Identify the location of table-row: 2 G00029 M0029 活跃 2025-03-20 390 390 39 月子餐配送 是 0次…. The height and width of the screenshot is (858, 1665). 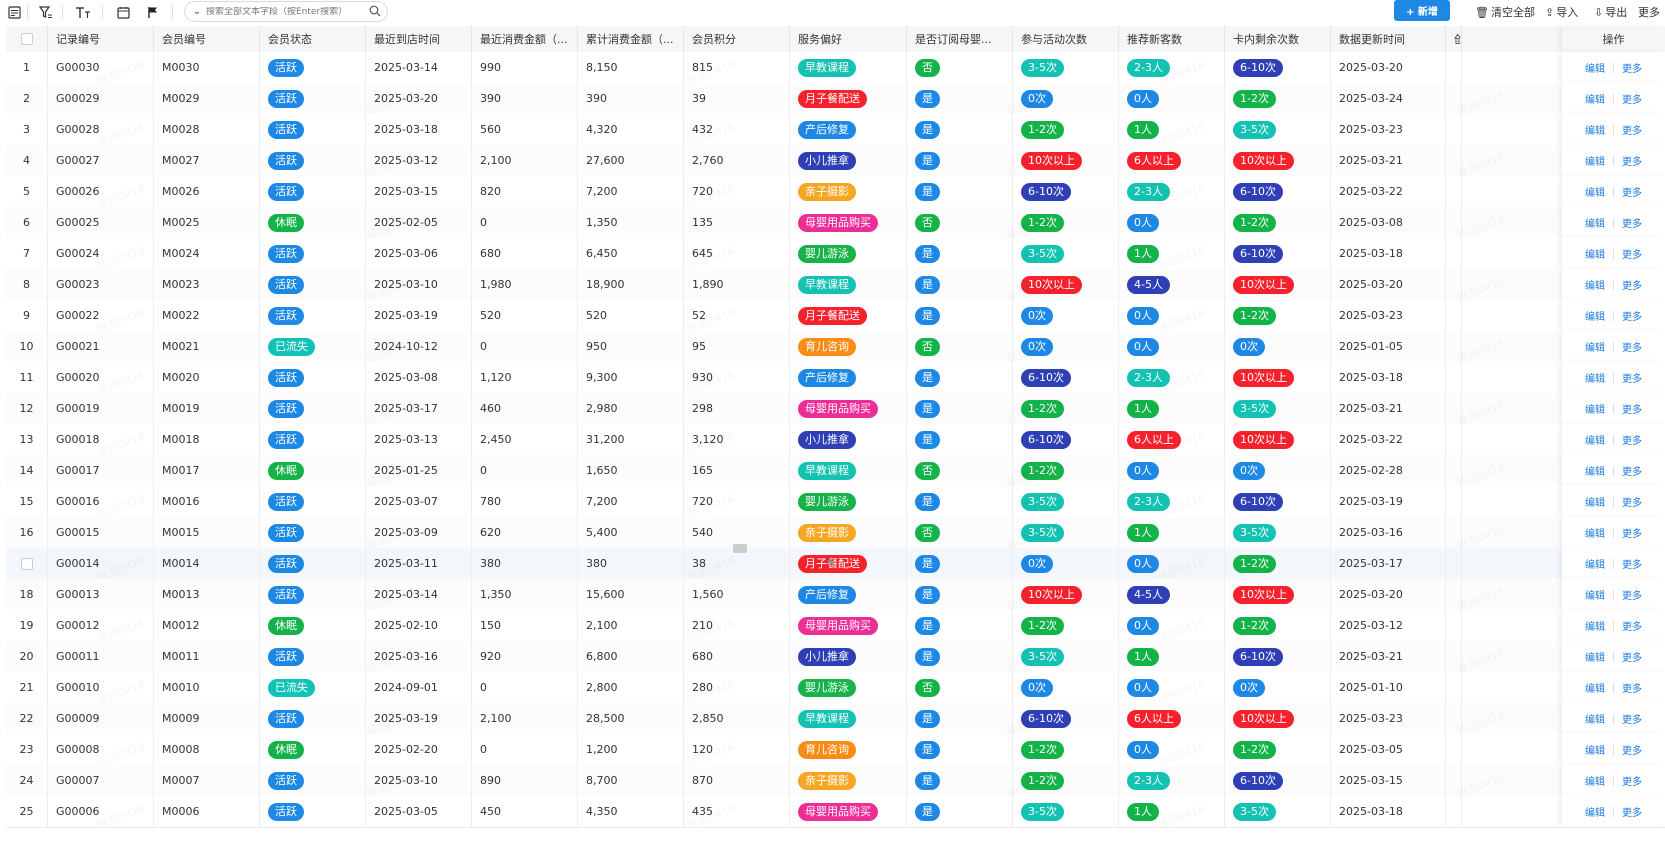
(835, 100).